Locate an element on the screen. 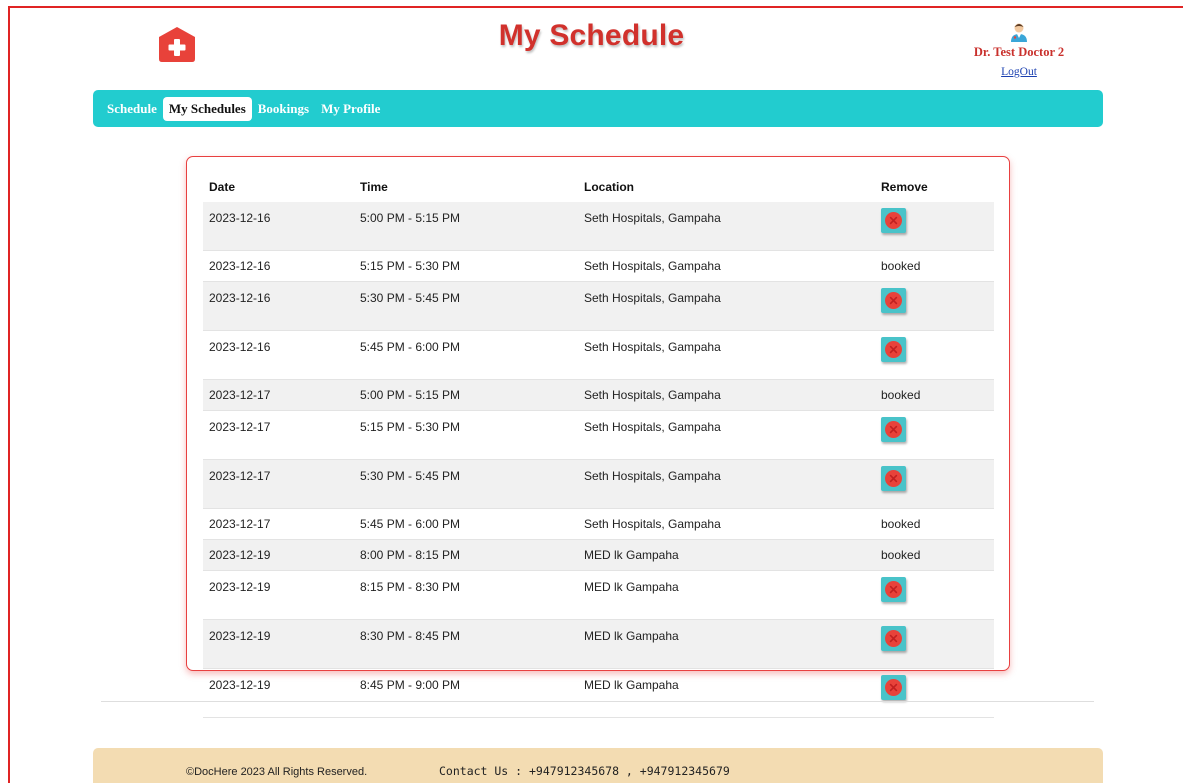 The width and height of the screenshot is (1183, 783). nav-item-schedule: Schedule is located at coordinates (133, 109).